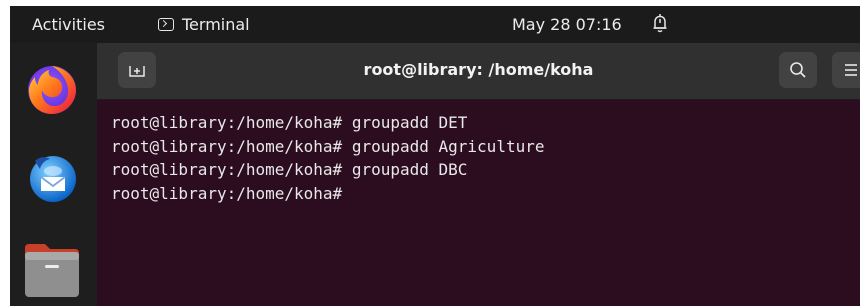  I want to click on window-title: root@library: /home/koha, so click(478, 69).